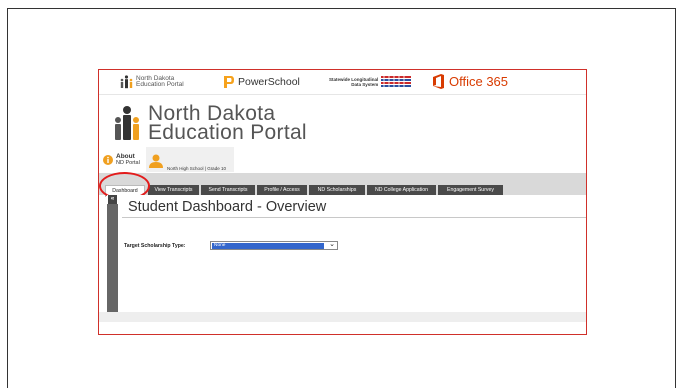 The width and height of the screenshot is (683, 388). What do you see at coordinates (479, 81) in the screenshot?
I see `office365-text: Office 365` at bounding box center [479, 81].